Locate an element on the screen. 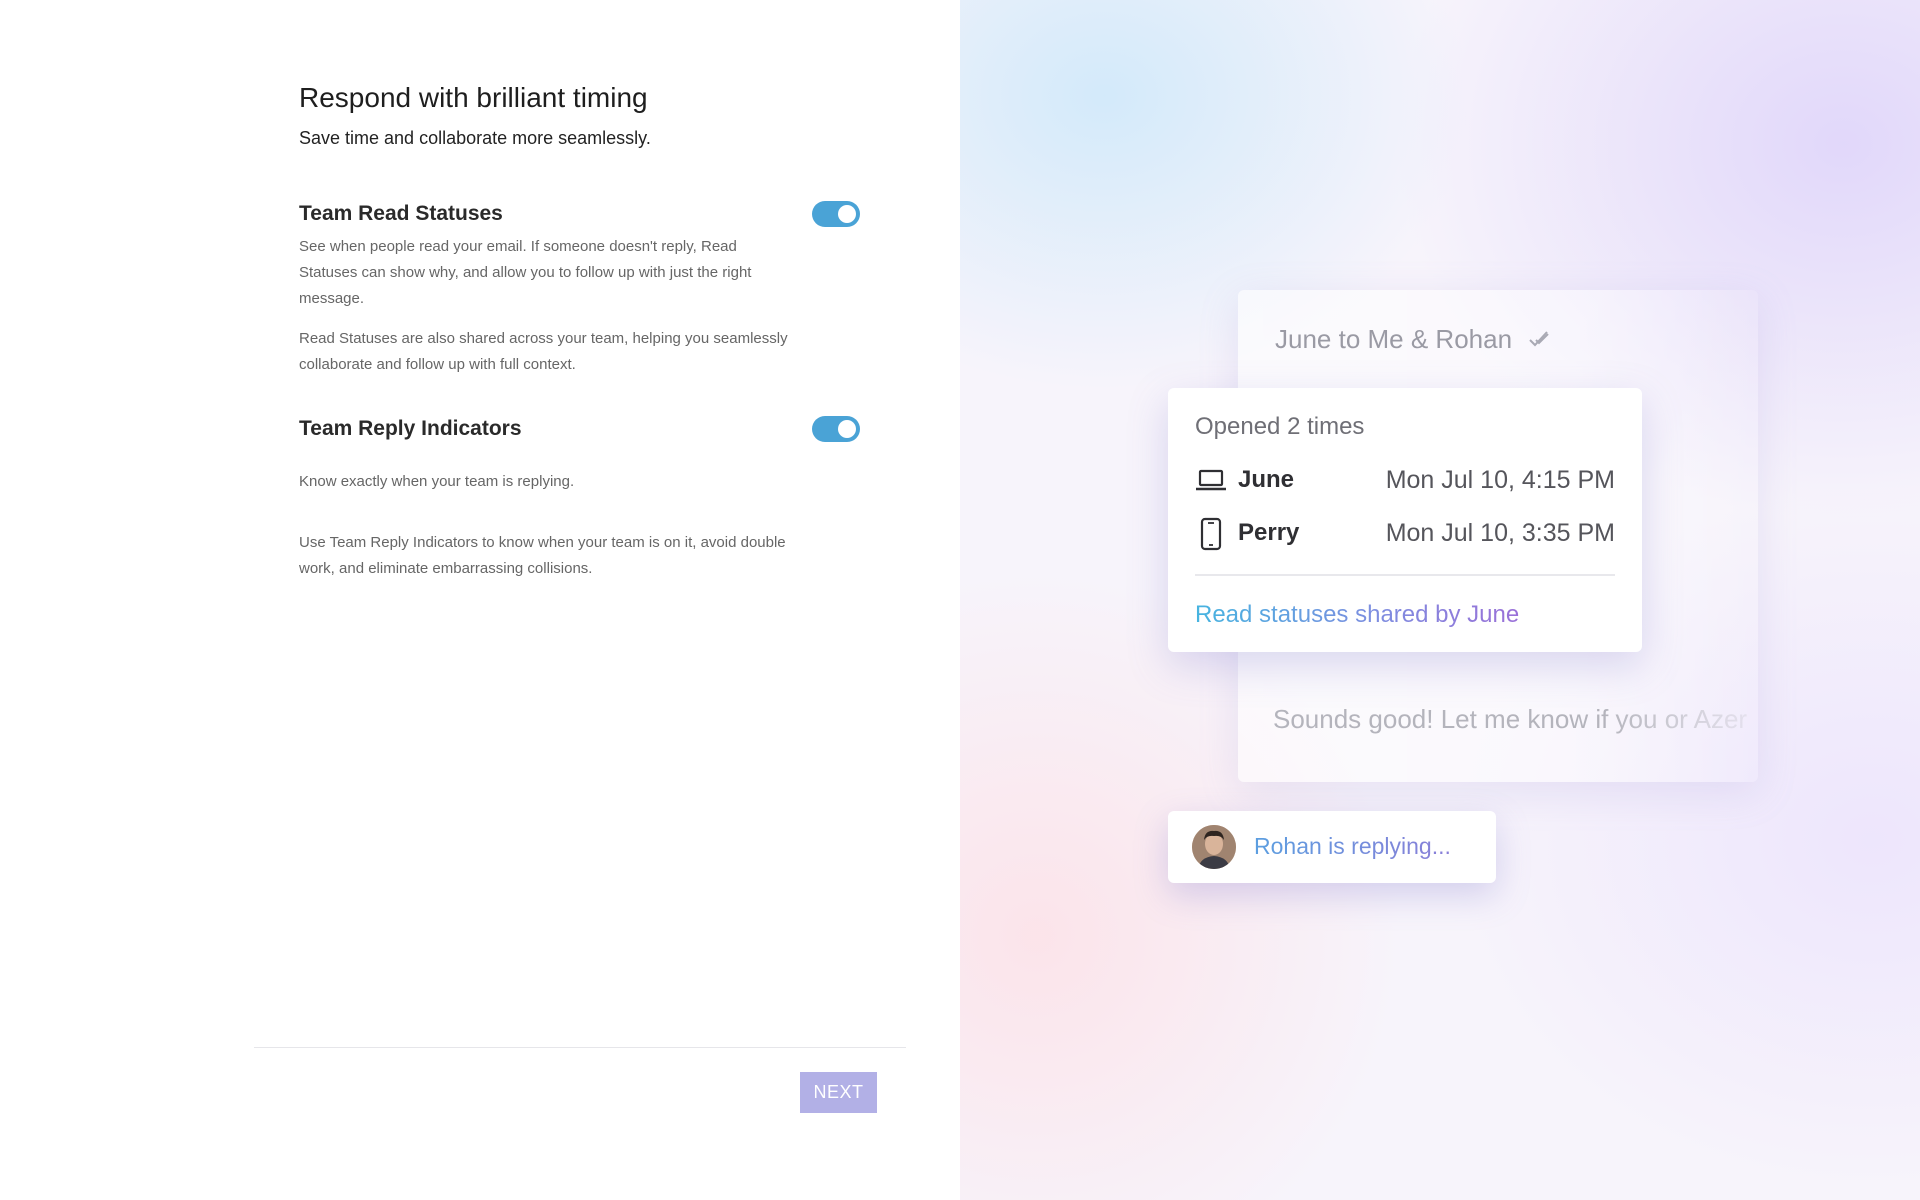  popup-divider is located at coordinates (1405, 575).